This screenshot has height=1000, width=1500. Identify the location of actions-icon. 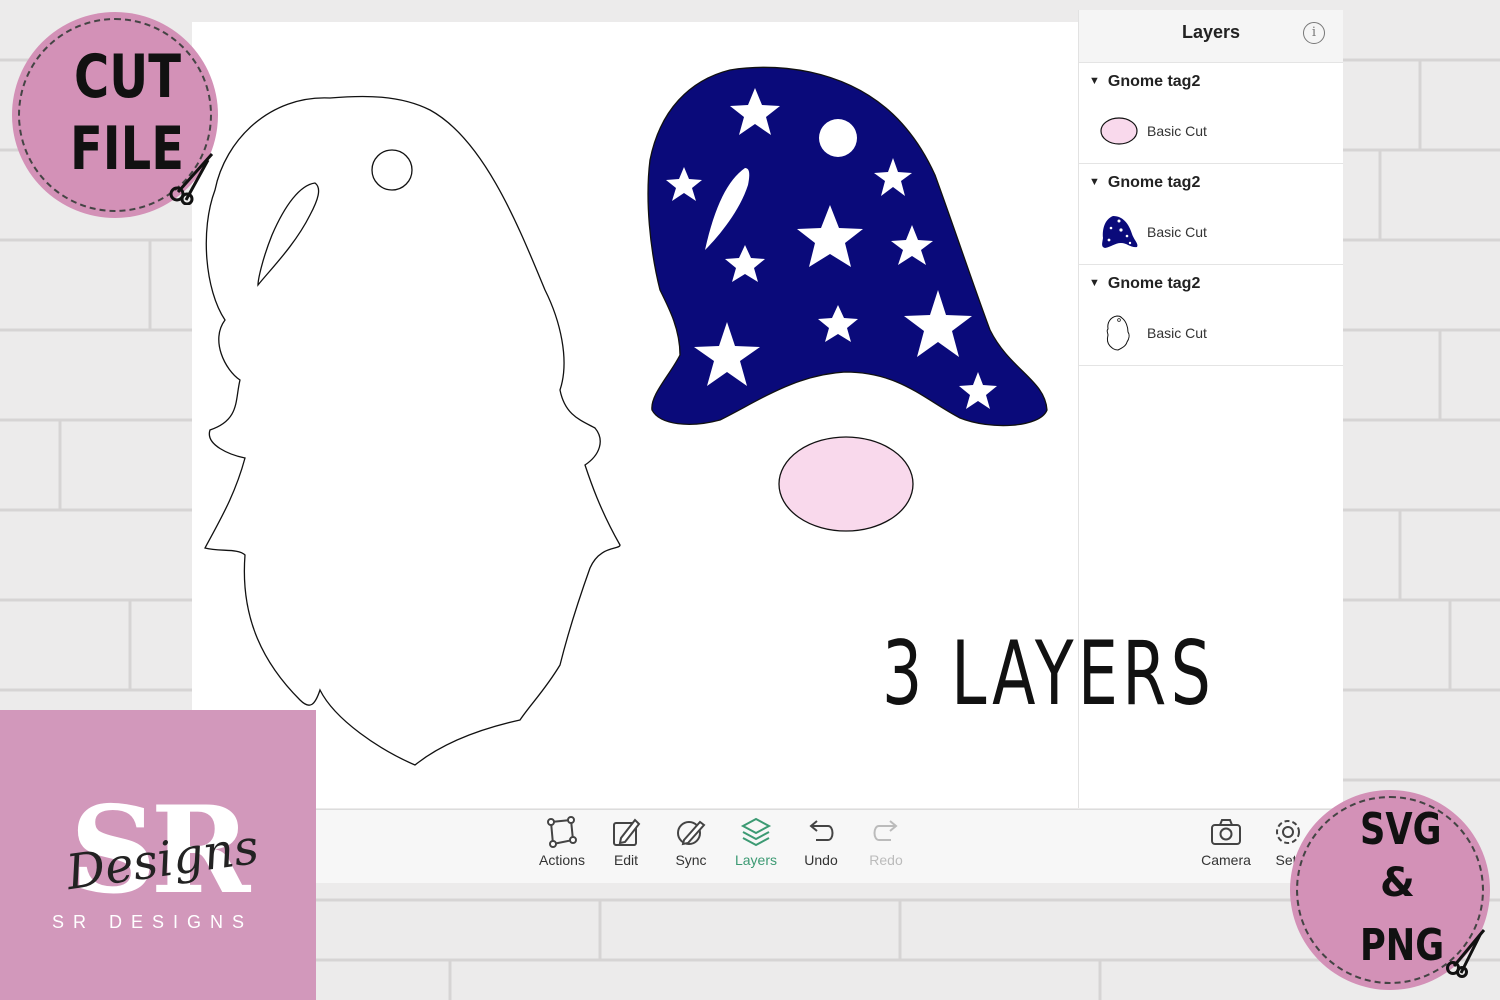
(562, 832).